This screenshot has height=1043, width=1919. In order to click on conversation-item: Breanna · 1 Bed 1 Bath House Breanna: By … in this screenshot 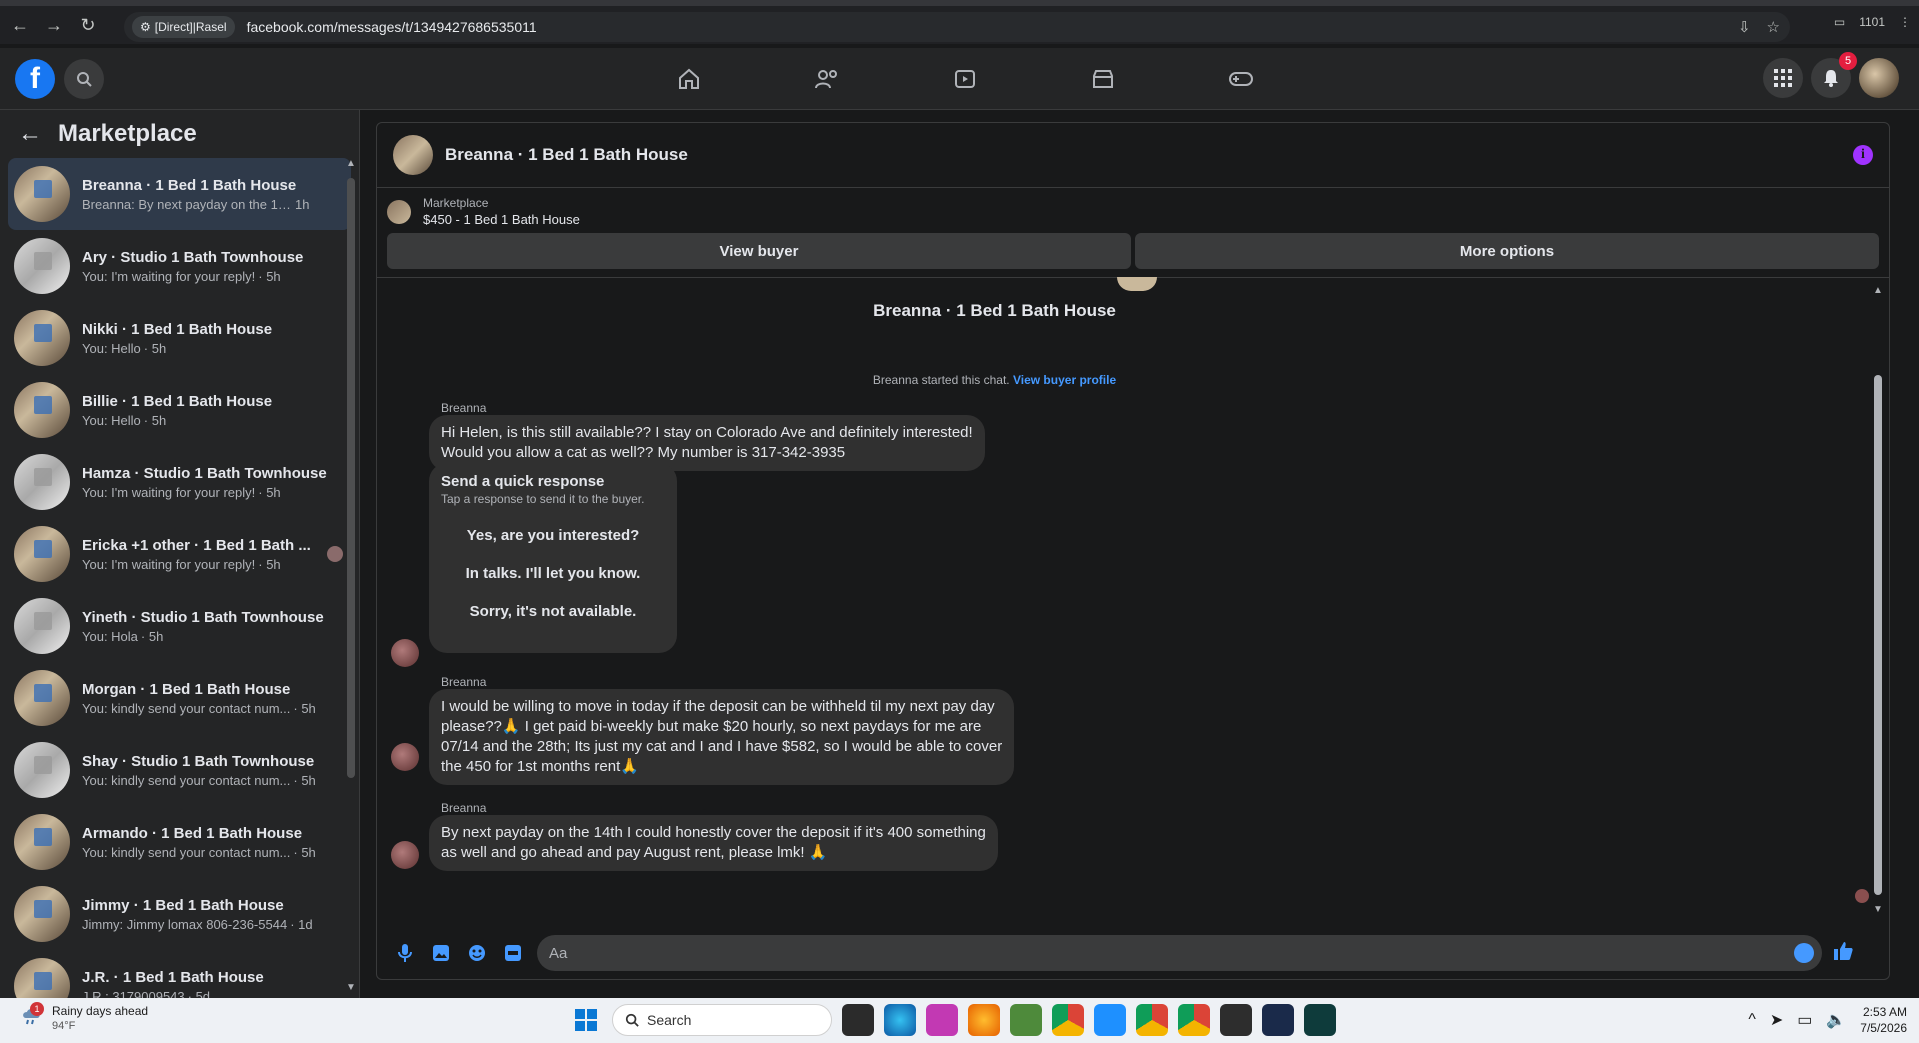, I will do `click(179, 194)`.